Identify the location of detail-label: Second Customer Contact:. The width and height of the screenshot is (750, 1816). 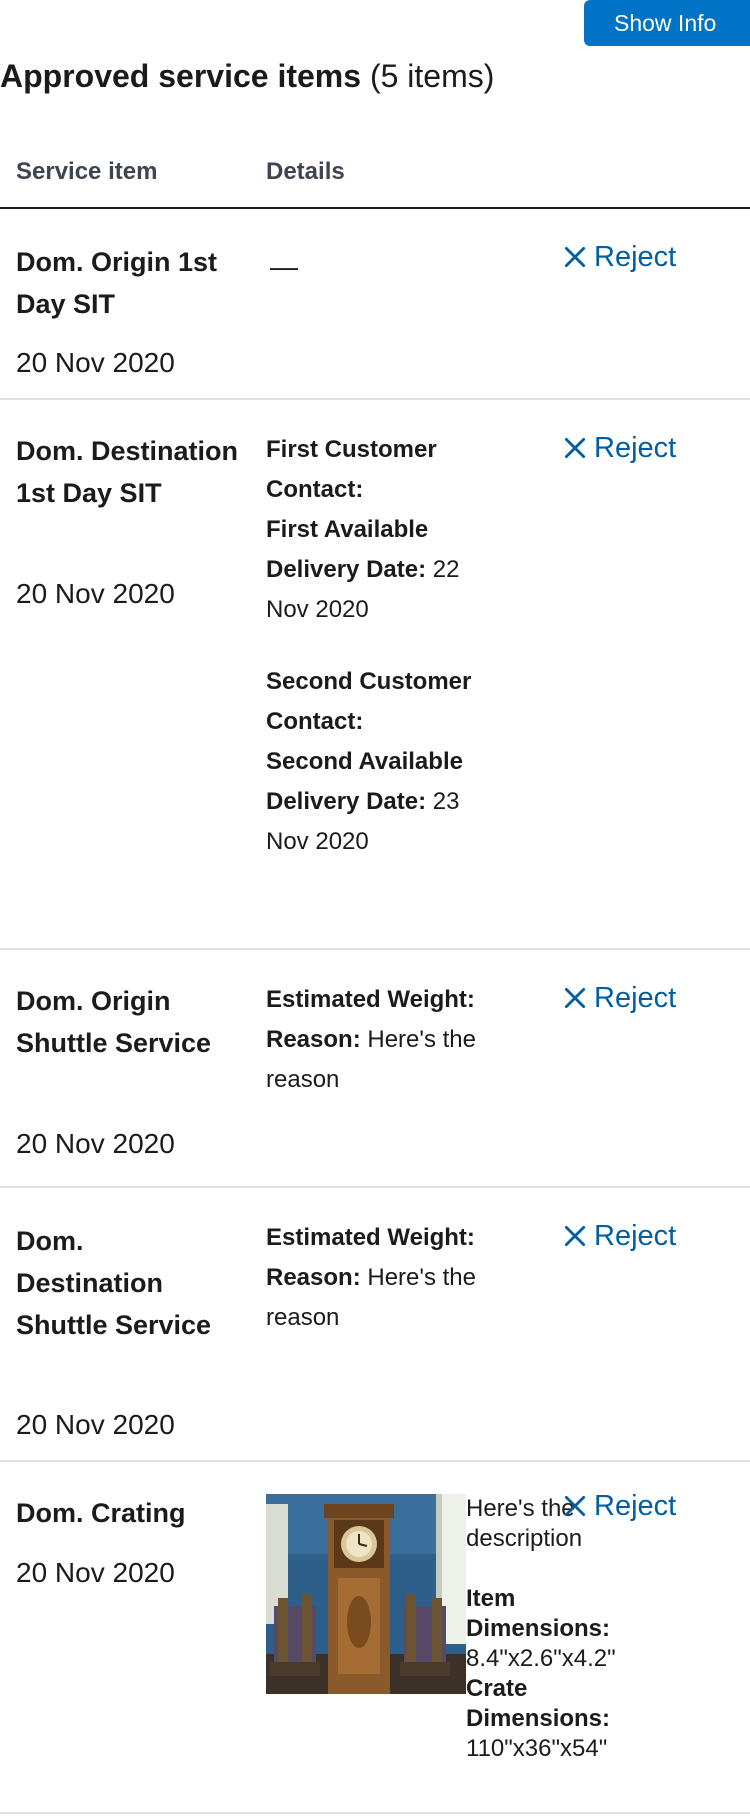
(369, 701).